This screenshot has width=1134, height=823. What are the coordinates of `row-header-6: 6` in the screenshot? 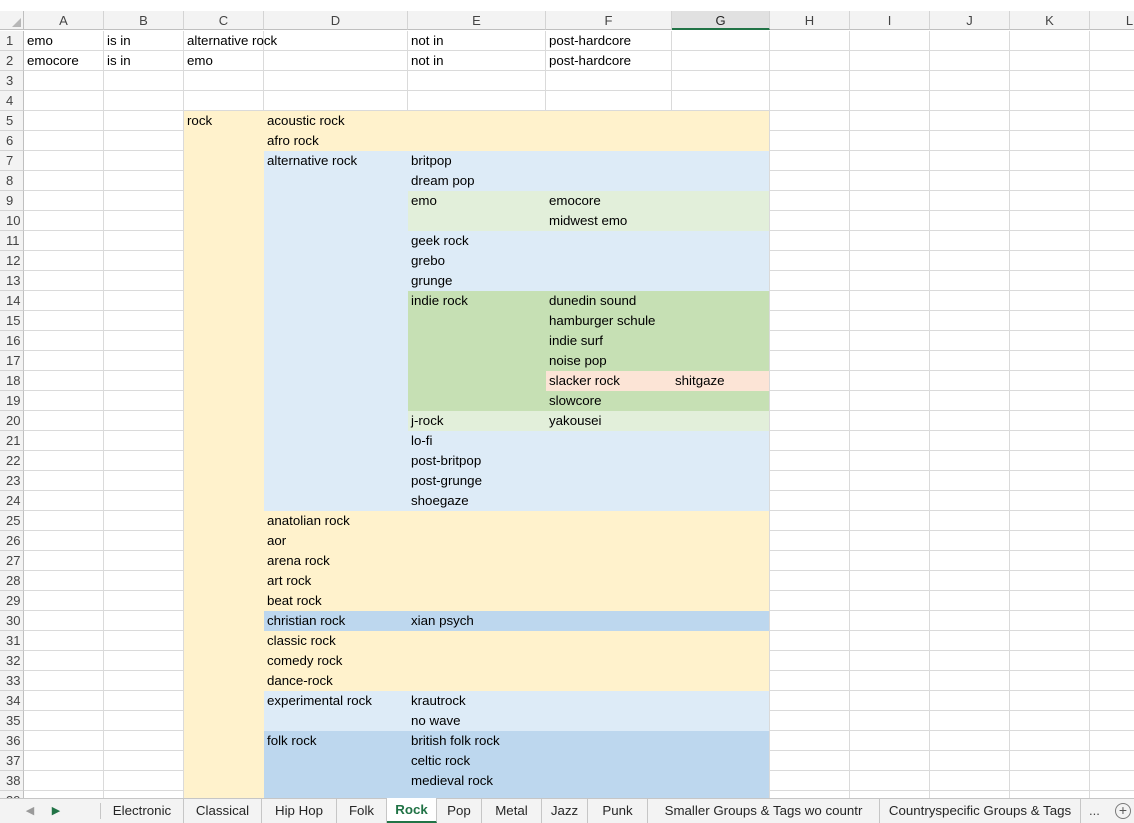 It's located at (12, 141).